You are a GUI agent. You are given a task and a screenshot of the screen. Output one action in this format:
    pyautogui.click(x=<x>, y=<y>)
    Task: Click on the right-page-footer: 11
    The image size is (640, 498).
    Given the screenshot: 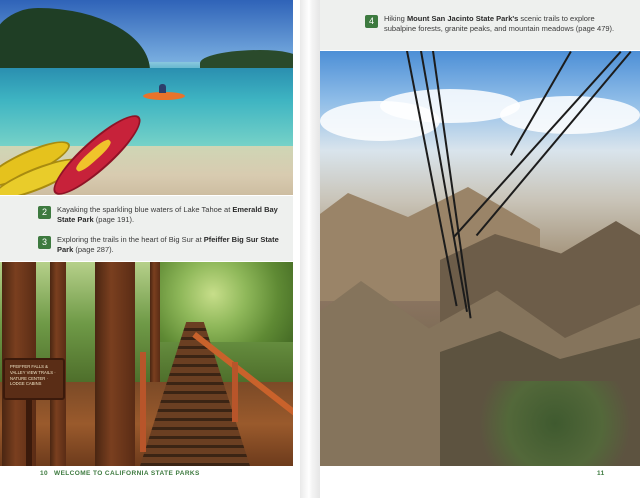 What is the action you would take?
    pyautogui.click(x=601, y=473)
    